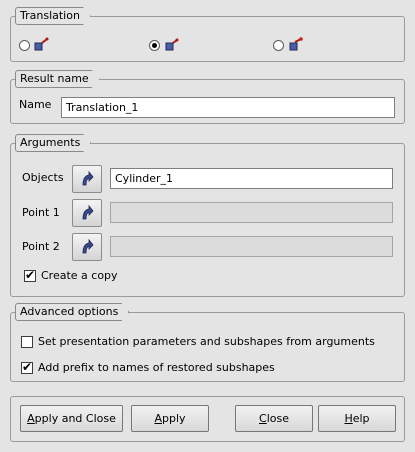  I want to click on close-button: Close, so click(274, 418).